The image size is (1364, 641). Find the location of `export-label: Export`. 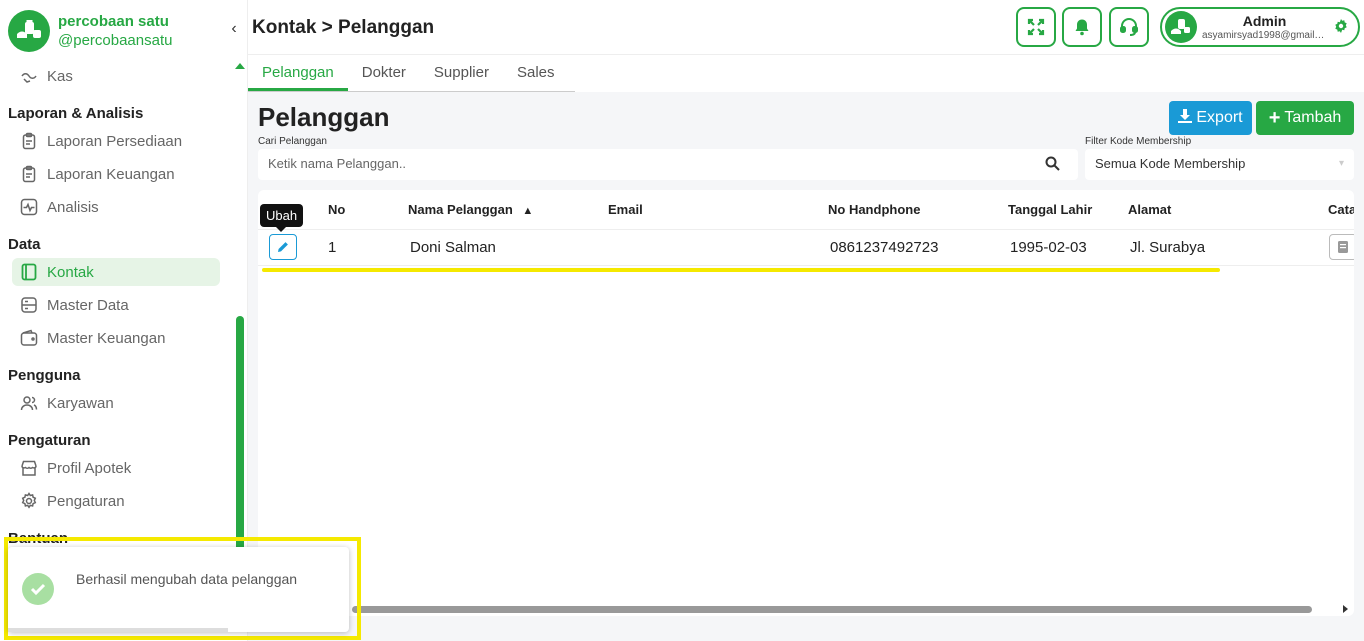

export-label: Export is located at coordinates (1219, 117).